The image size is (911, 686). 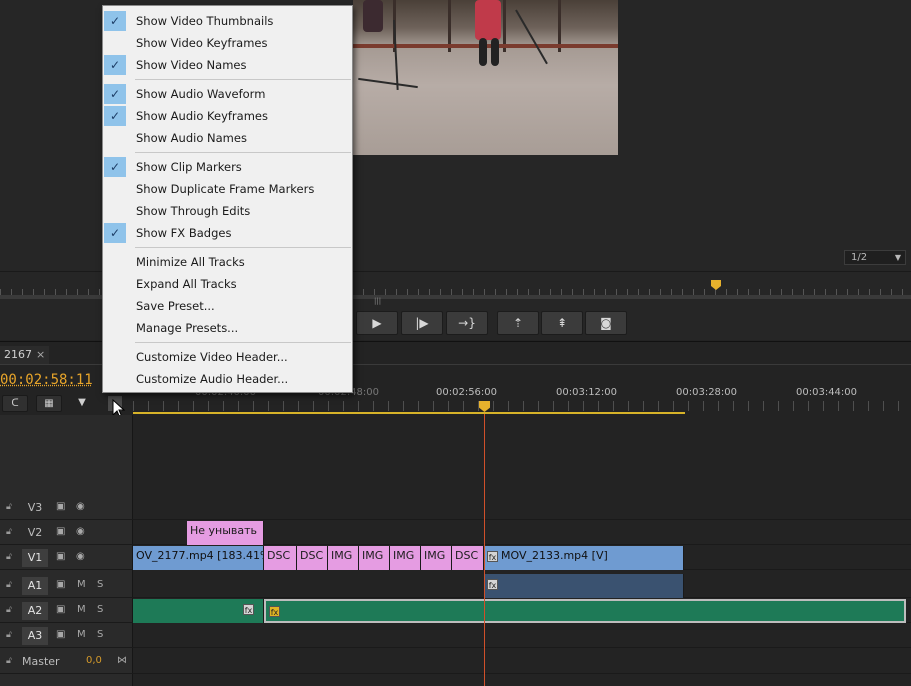 I want to click on lane-v2: Не унывать, so click(x=522, y=533).